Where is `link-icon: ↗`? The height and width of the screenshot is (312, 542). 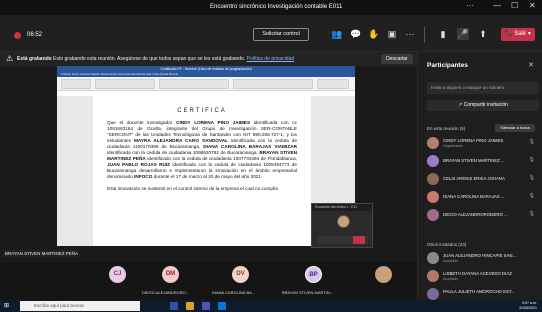 link-icon: ↗ is located at coordinates (460, 105).